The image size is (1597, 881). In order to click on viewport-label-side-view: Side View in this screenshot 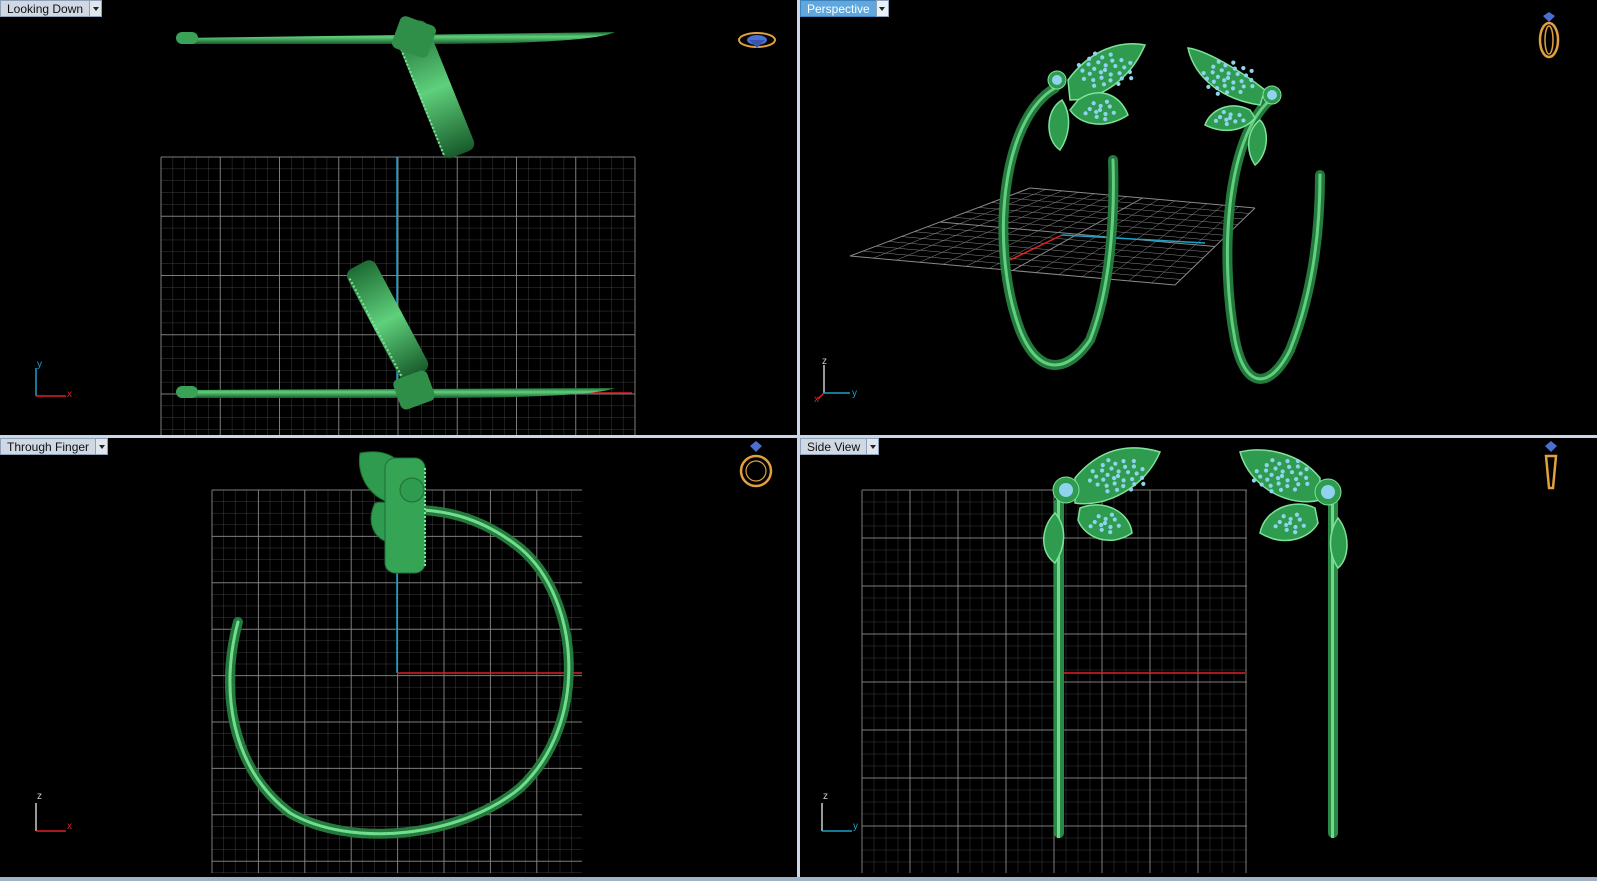, I will do `click(840, 446)`.